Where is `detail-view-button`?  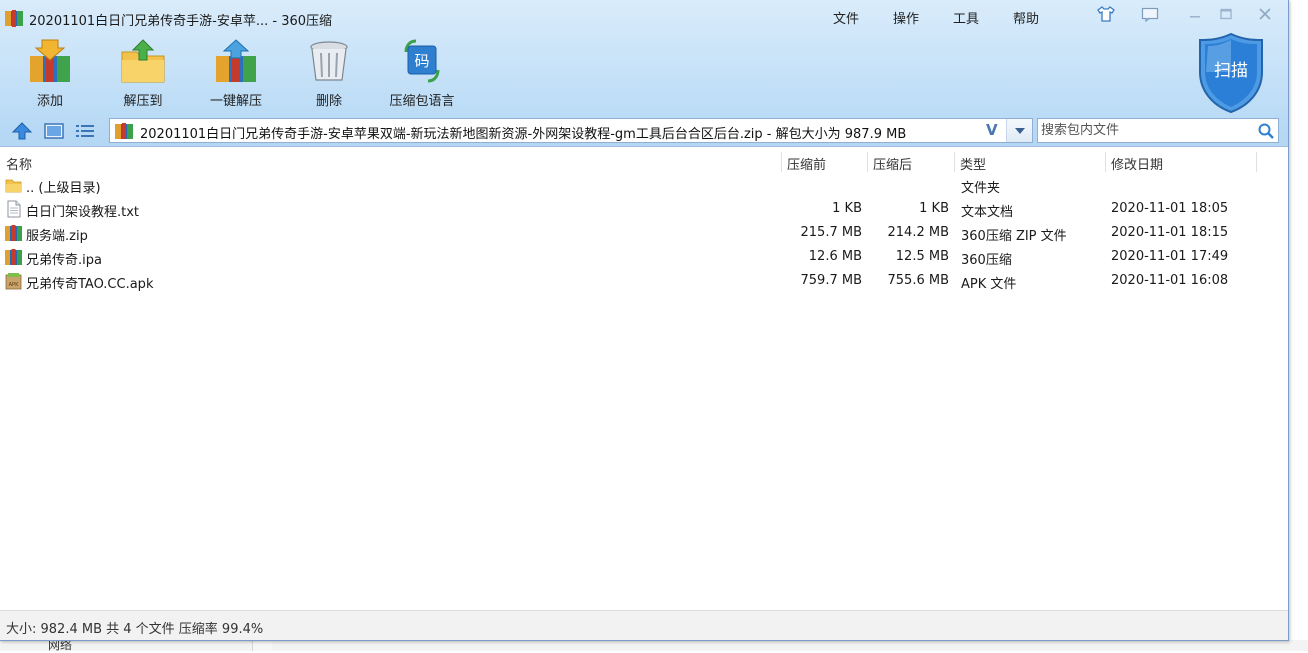 detail-view-button is located at coordinates (85, 131).